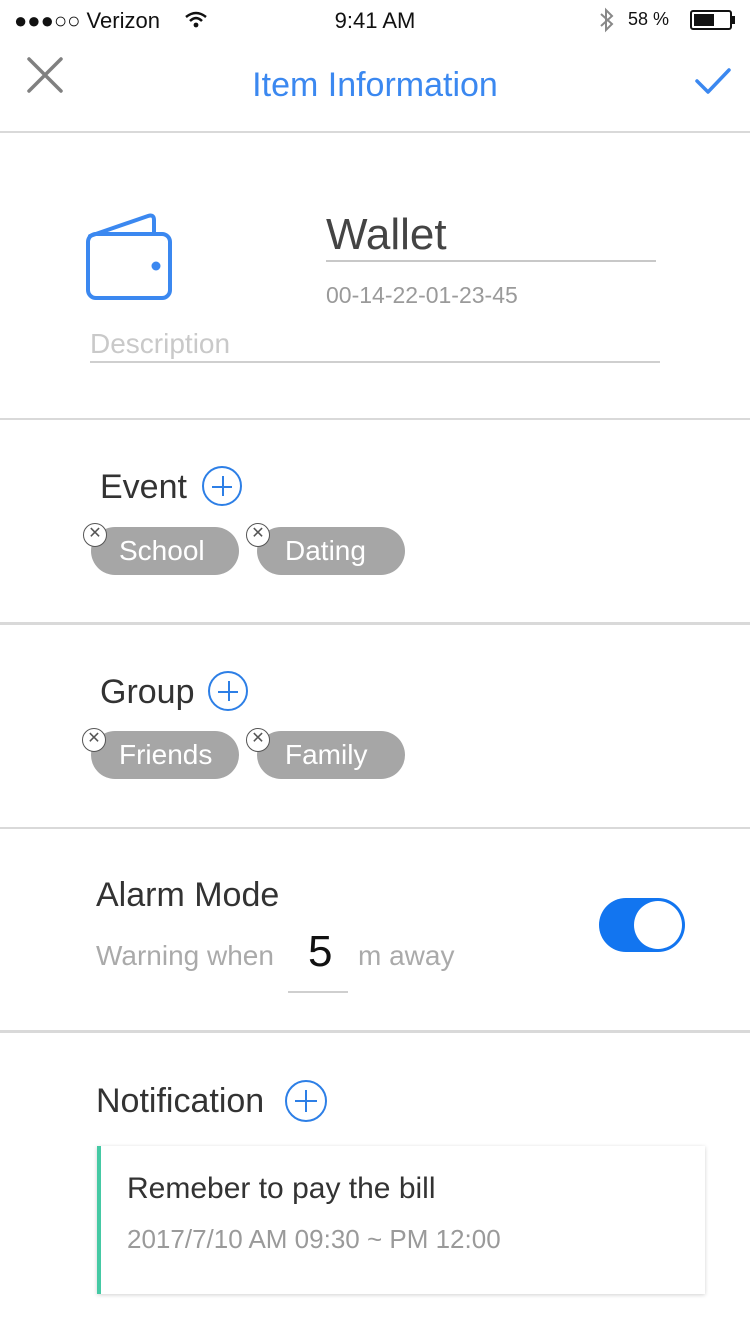 The height and width of the screenshot is (1334, 750). I want to click on add-group-button, so click(228, 691).